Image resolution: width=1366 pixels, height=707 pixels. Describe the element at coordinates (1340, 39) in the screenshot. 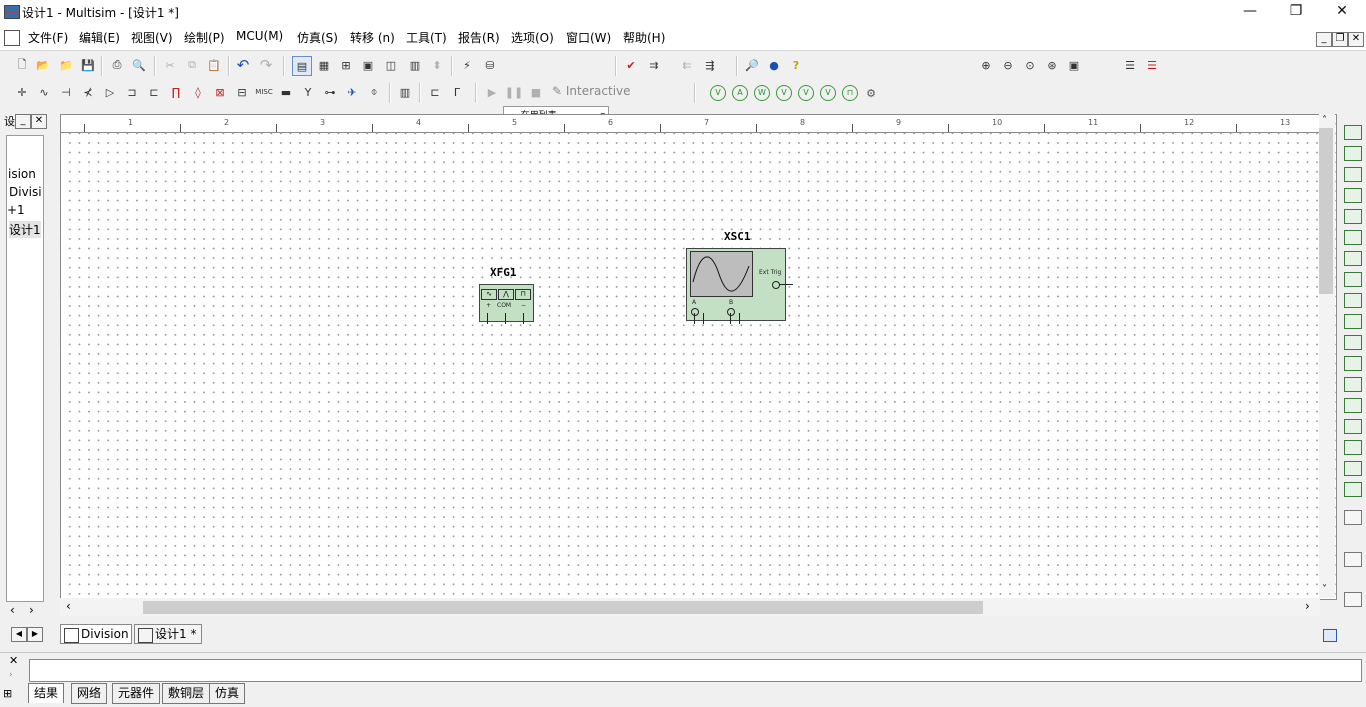

I see `mdi-restore-button: ❐` at that location.